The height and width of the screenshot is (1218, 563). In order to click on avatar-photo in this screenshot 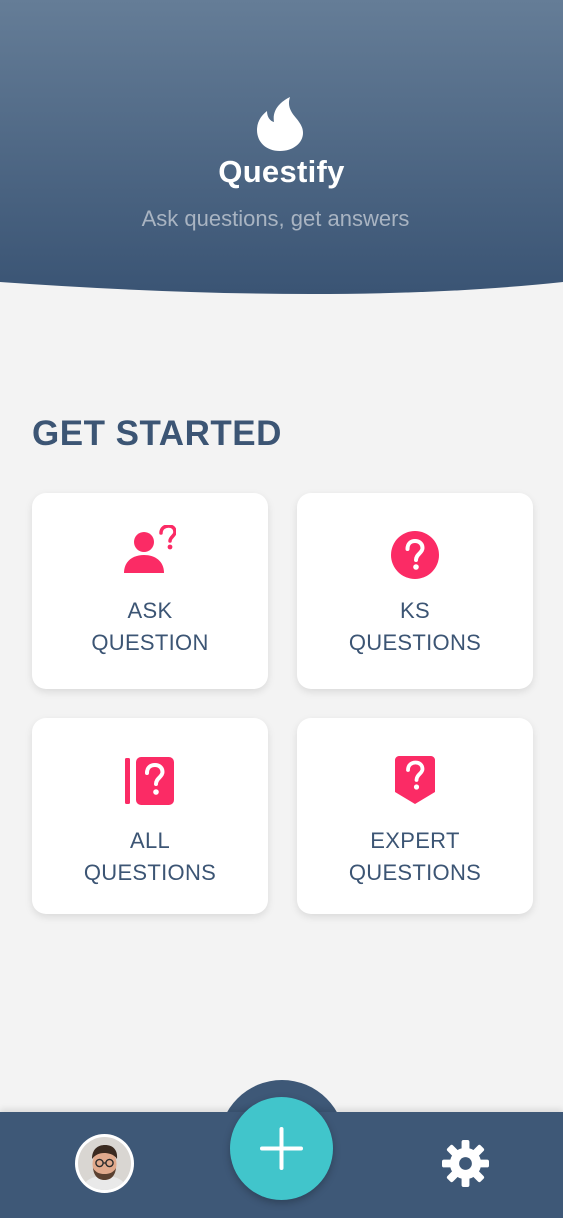, I will do `click(104, 1163)`.